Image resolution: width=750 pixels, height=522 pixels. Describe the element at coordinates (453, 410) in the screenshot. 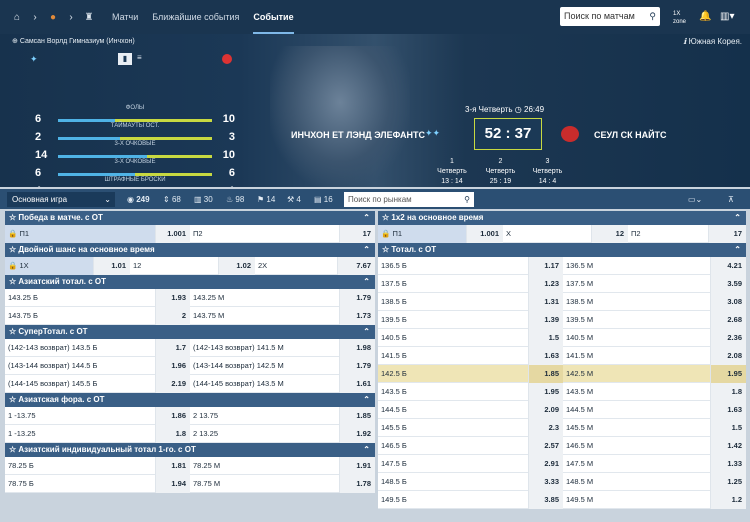

I see `outcome-label: 144.5 Б` at that location.